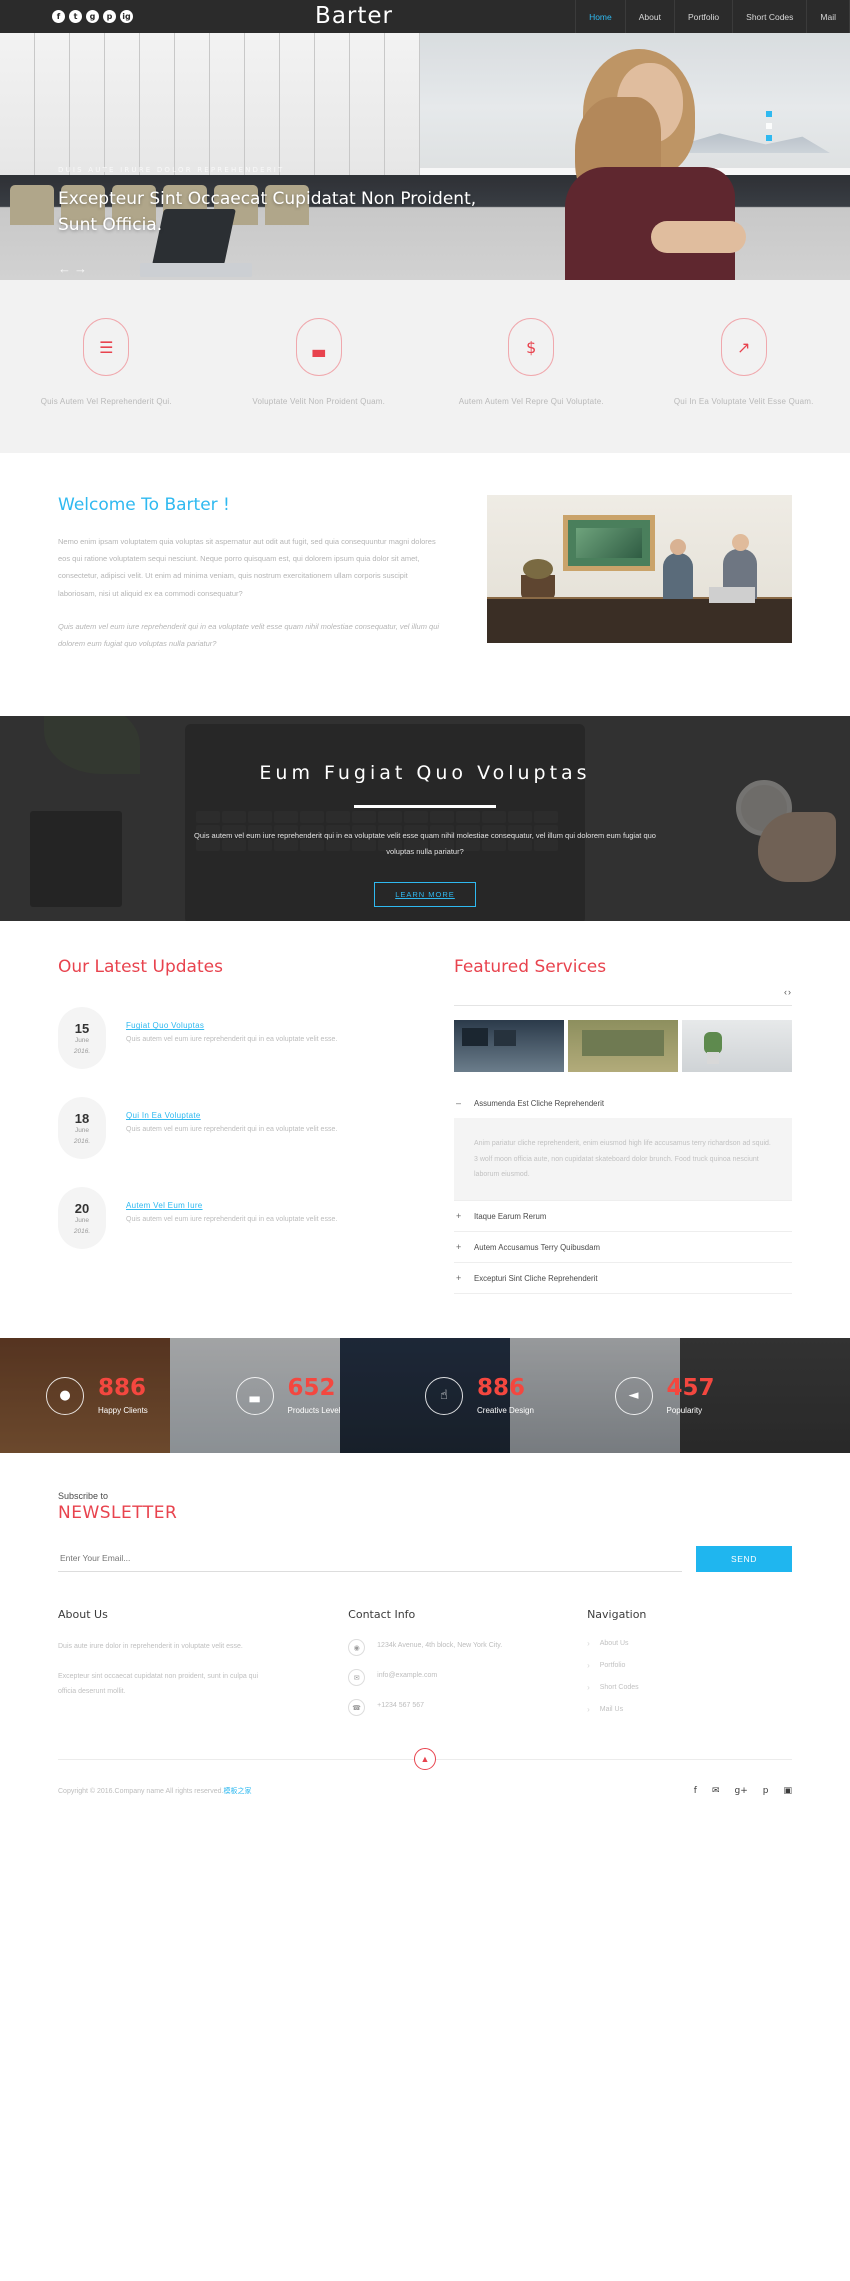 The image size is (850, 2281). Describe the element at coordinates (690, 1387) in the screenshot. I see `stat-number: 457` at that location.